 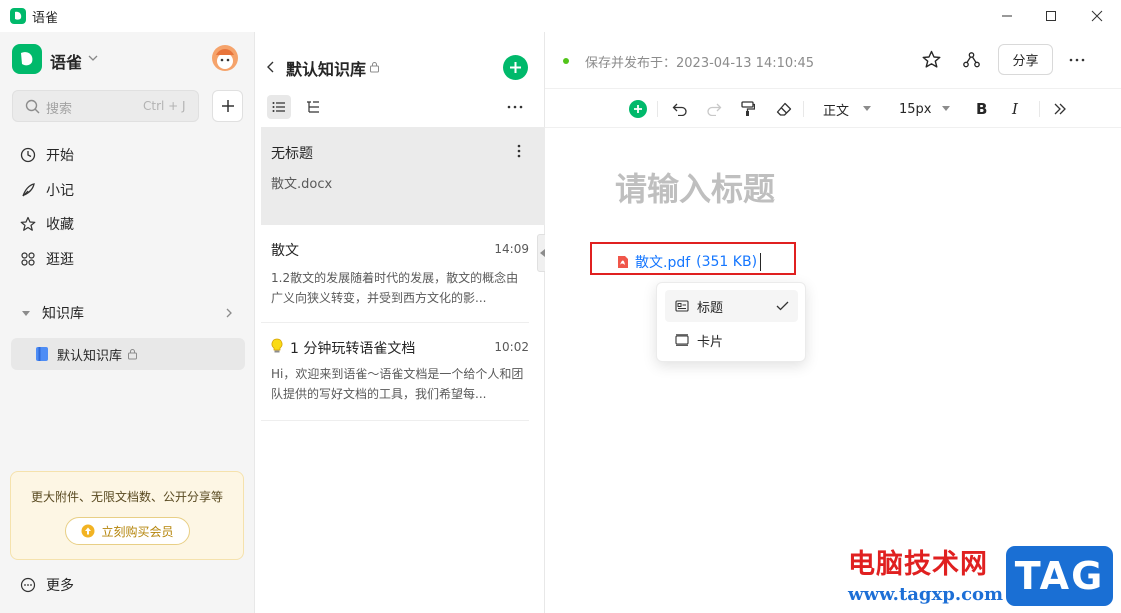 What do you see at coordinates (59, 109) in the screenshot?
I see `search-placeholder: 搜索` at bounding box center [59, 109].